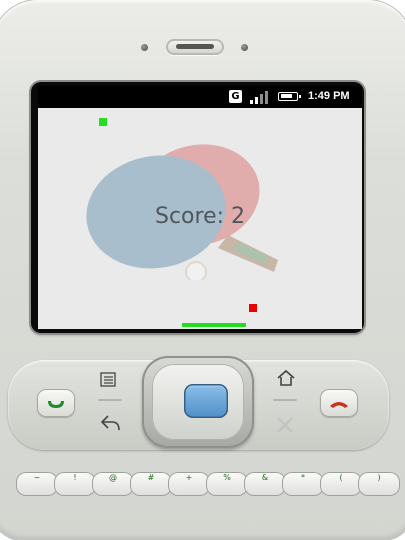 This screenshot has height=540, width=405. I want to click on status-time: 1:49 PM, so click(329, 96).